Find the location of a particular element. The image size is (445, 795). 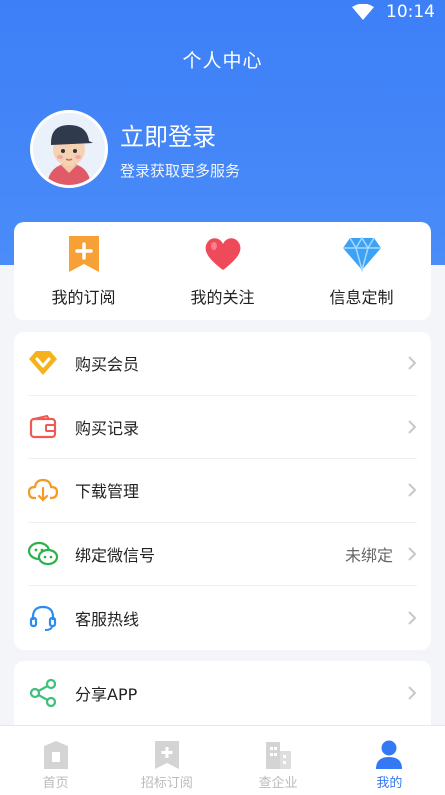

menu-item-label: 分享APP is located at coordinates (106, 694).